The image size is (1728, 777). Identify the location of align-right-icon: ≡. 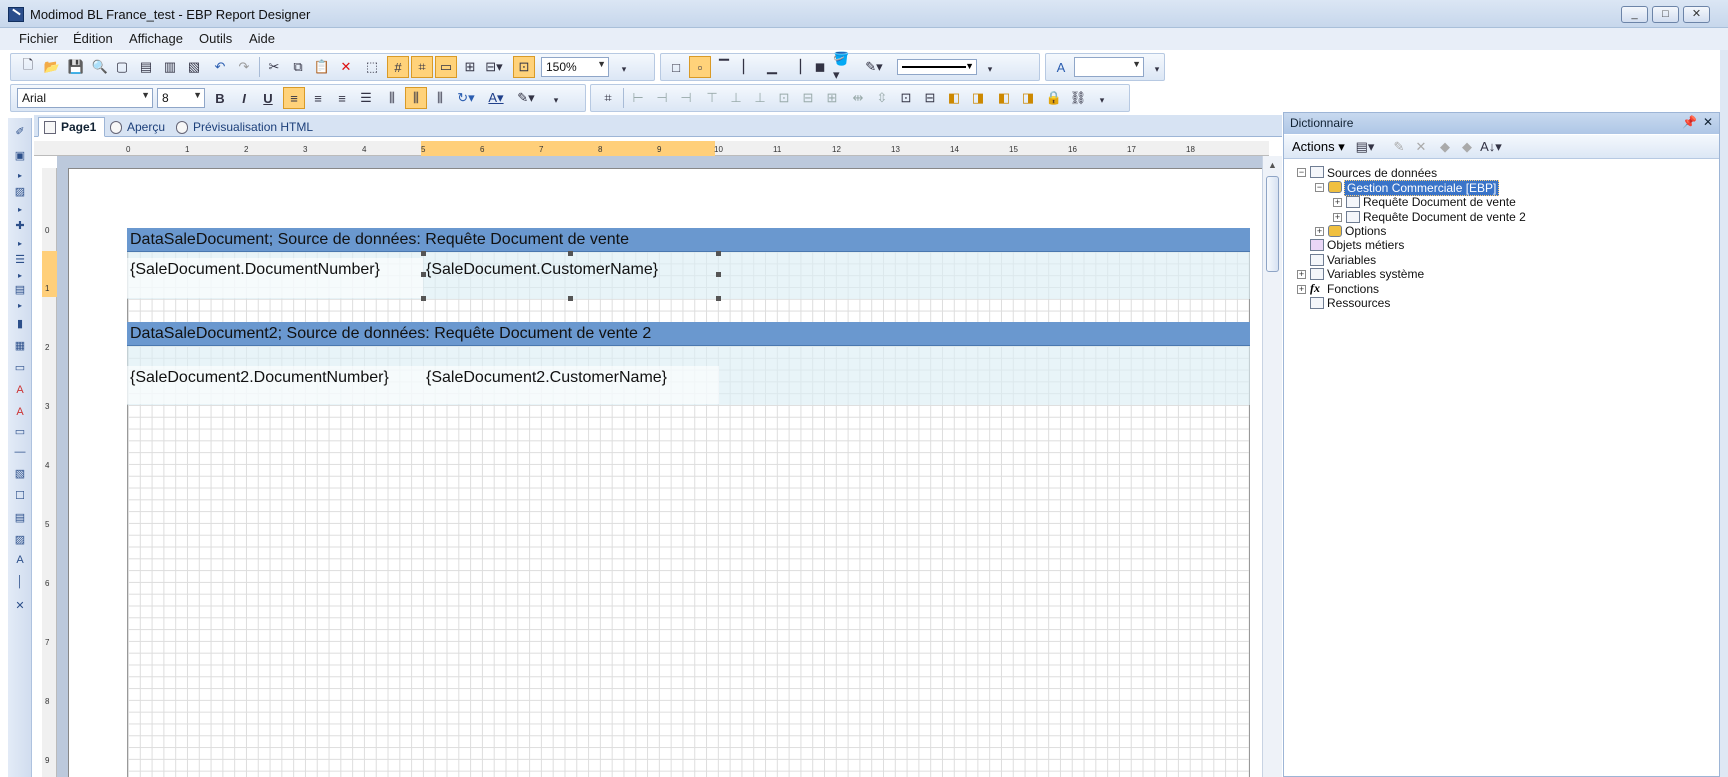
(342, 98).